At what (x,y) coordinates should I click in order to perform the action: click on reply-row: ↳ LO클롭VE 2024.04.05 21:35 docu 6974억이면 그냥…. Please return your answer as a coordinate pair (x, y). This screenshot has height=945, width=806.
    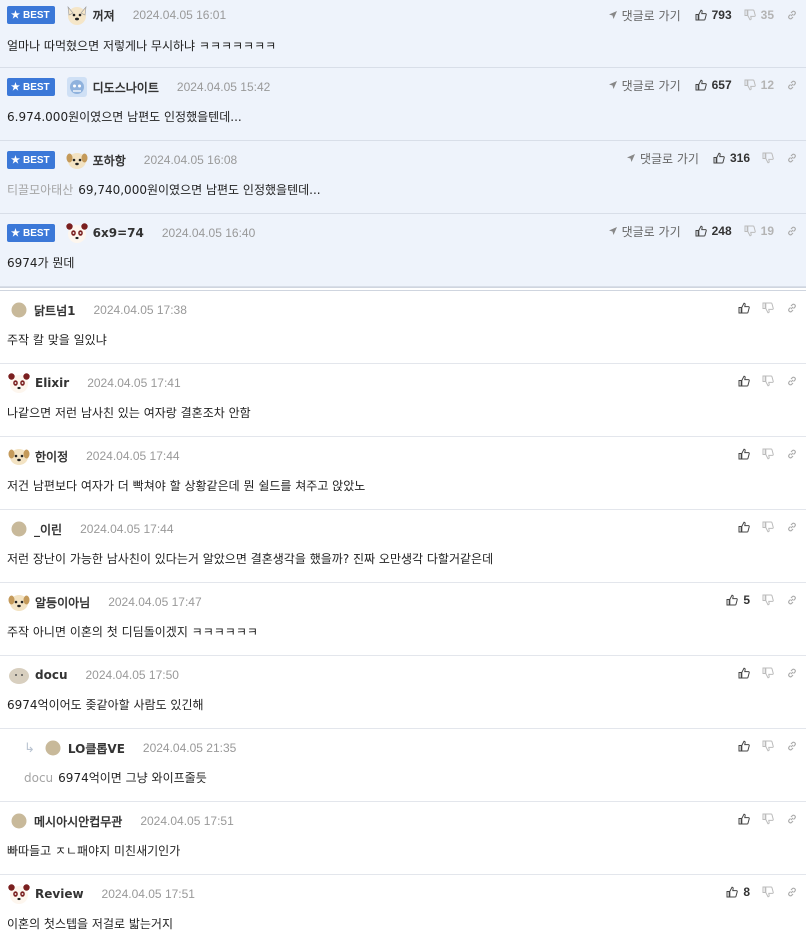
    Looking at the image, I should click on (403, 765).